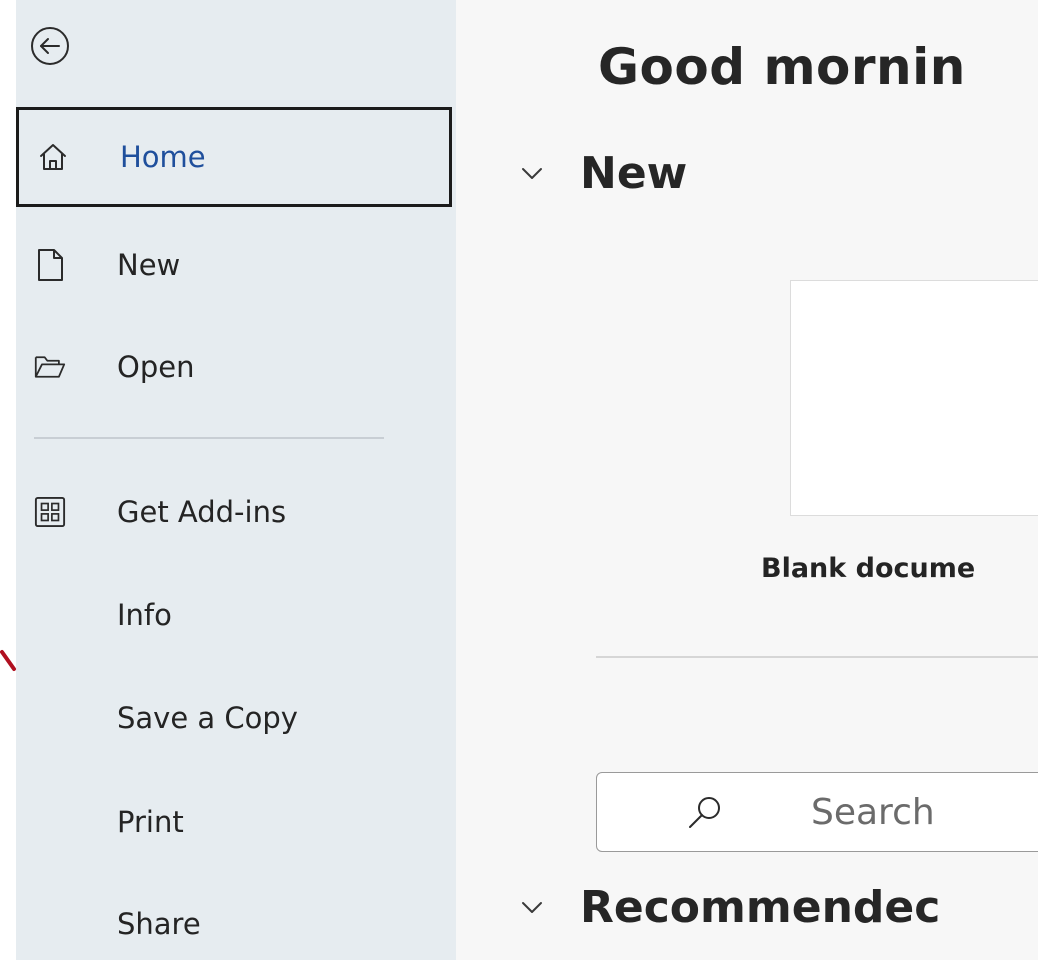  What do you see at coordinates (53, 157) in the screenshot?
I see `home-icon` at bounding box center [53, 157].